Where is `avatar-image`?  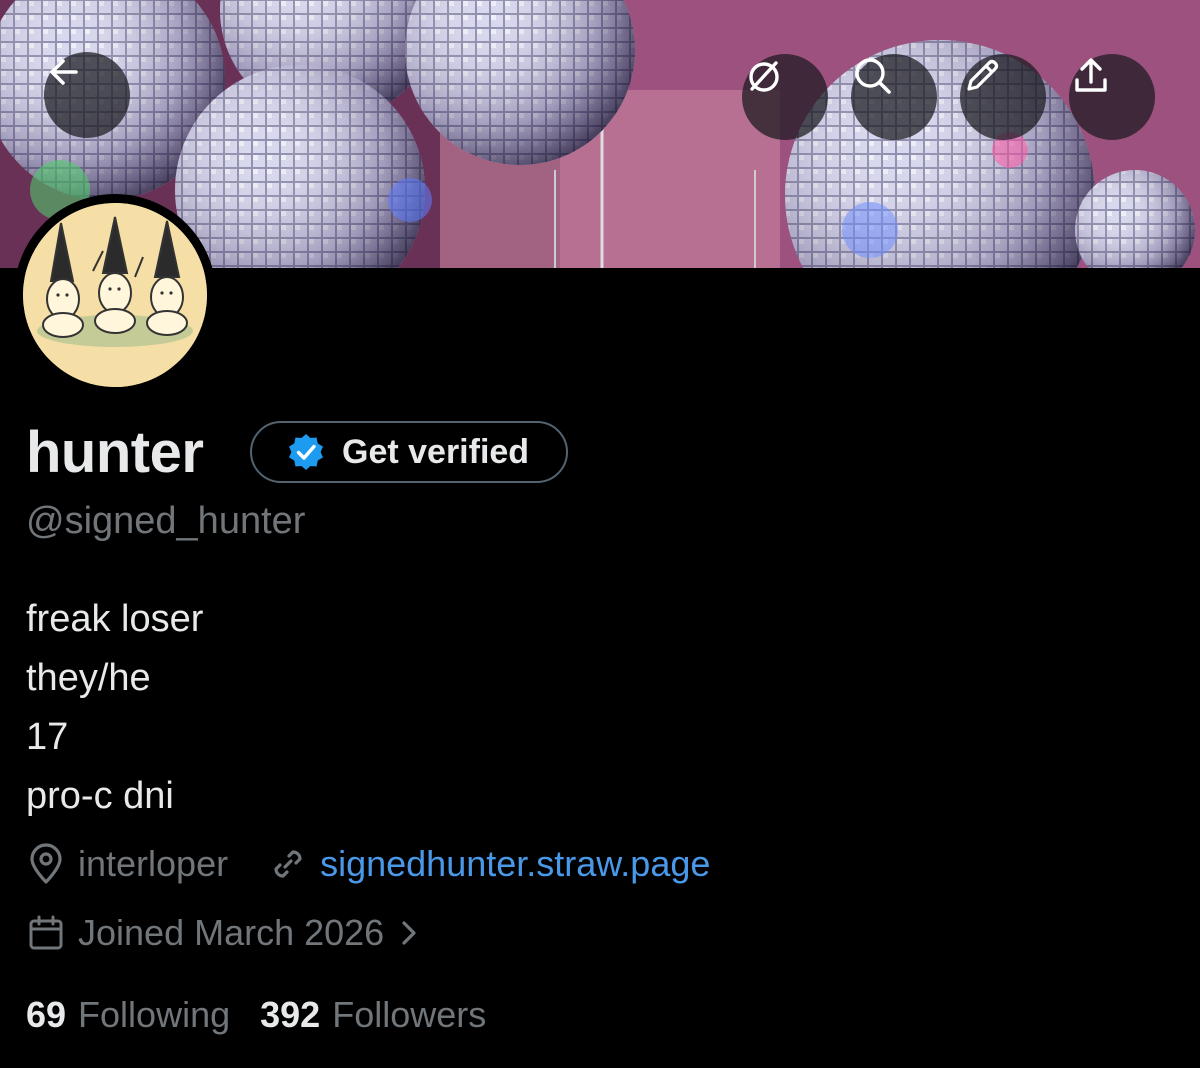 avatar-image is located at coordinates (115, 295).